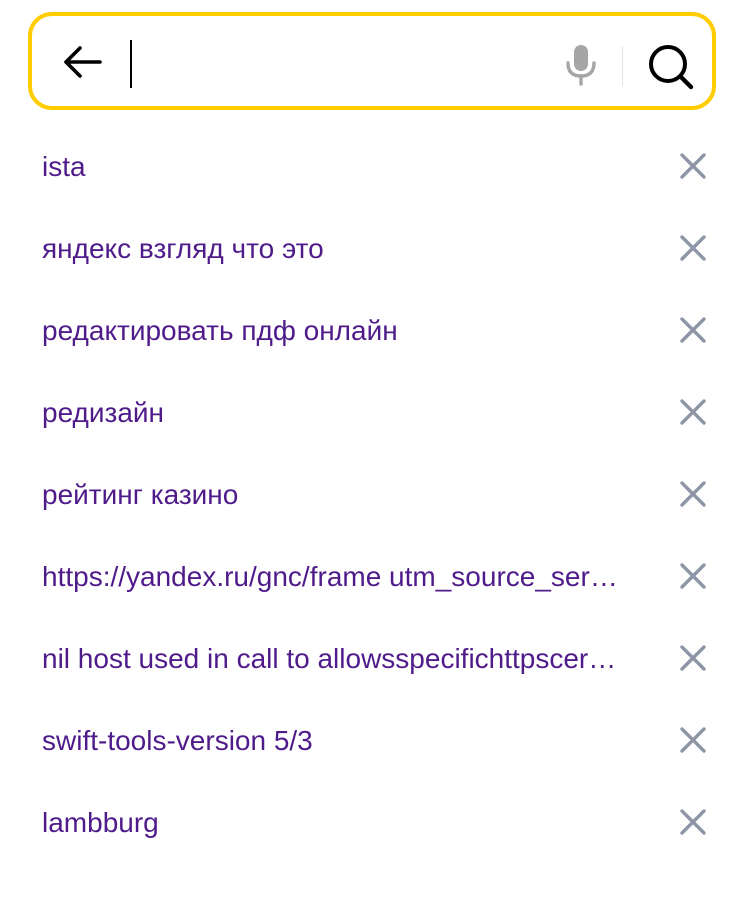 This screenshot has height=916, width=750. Describe the element at coordinates (375, 249) in the screenshot. I see `suggestion-item: яндекс взгляд что это` at that location.